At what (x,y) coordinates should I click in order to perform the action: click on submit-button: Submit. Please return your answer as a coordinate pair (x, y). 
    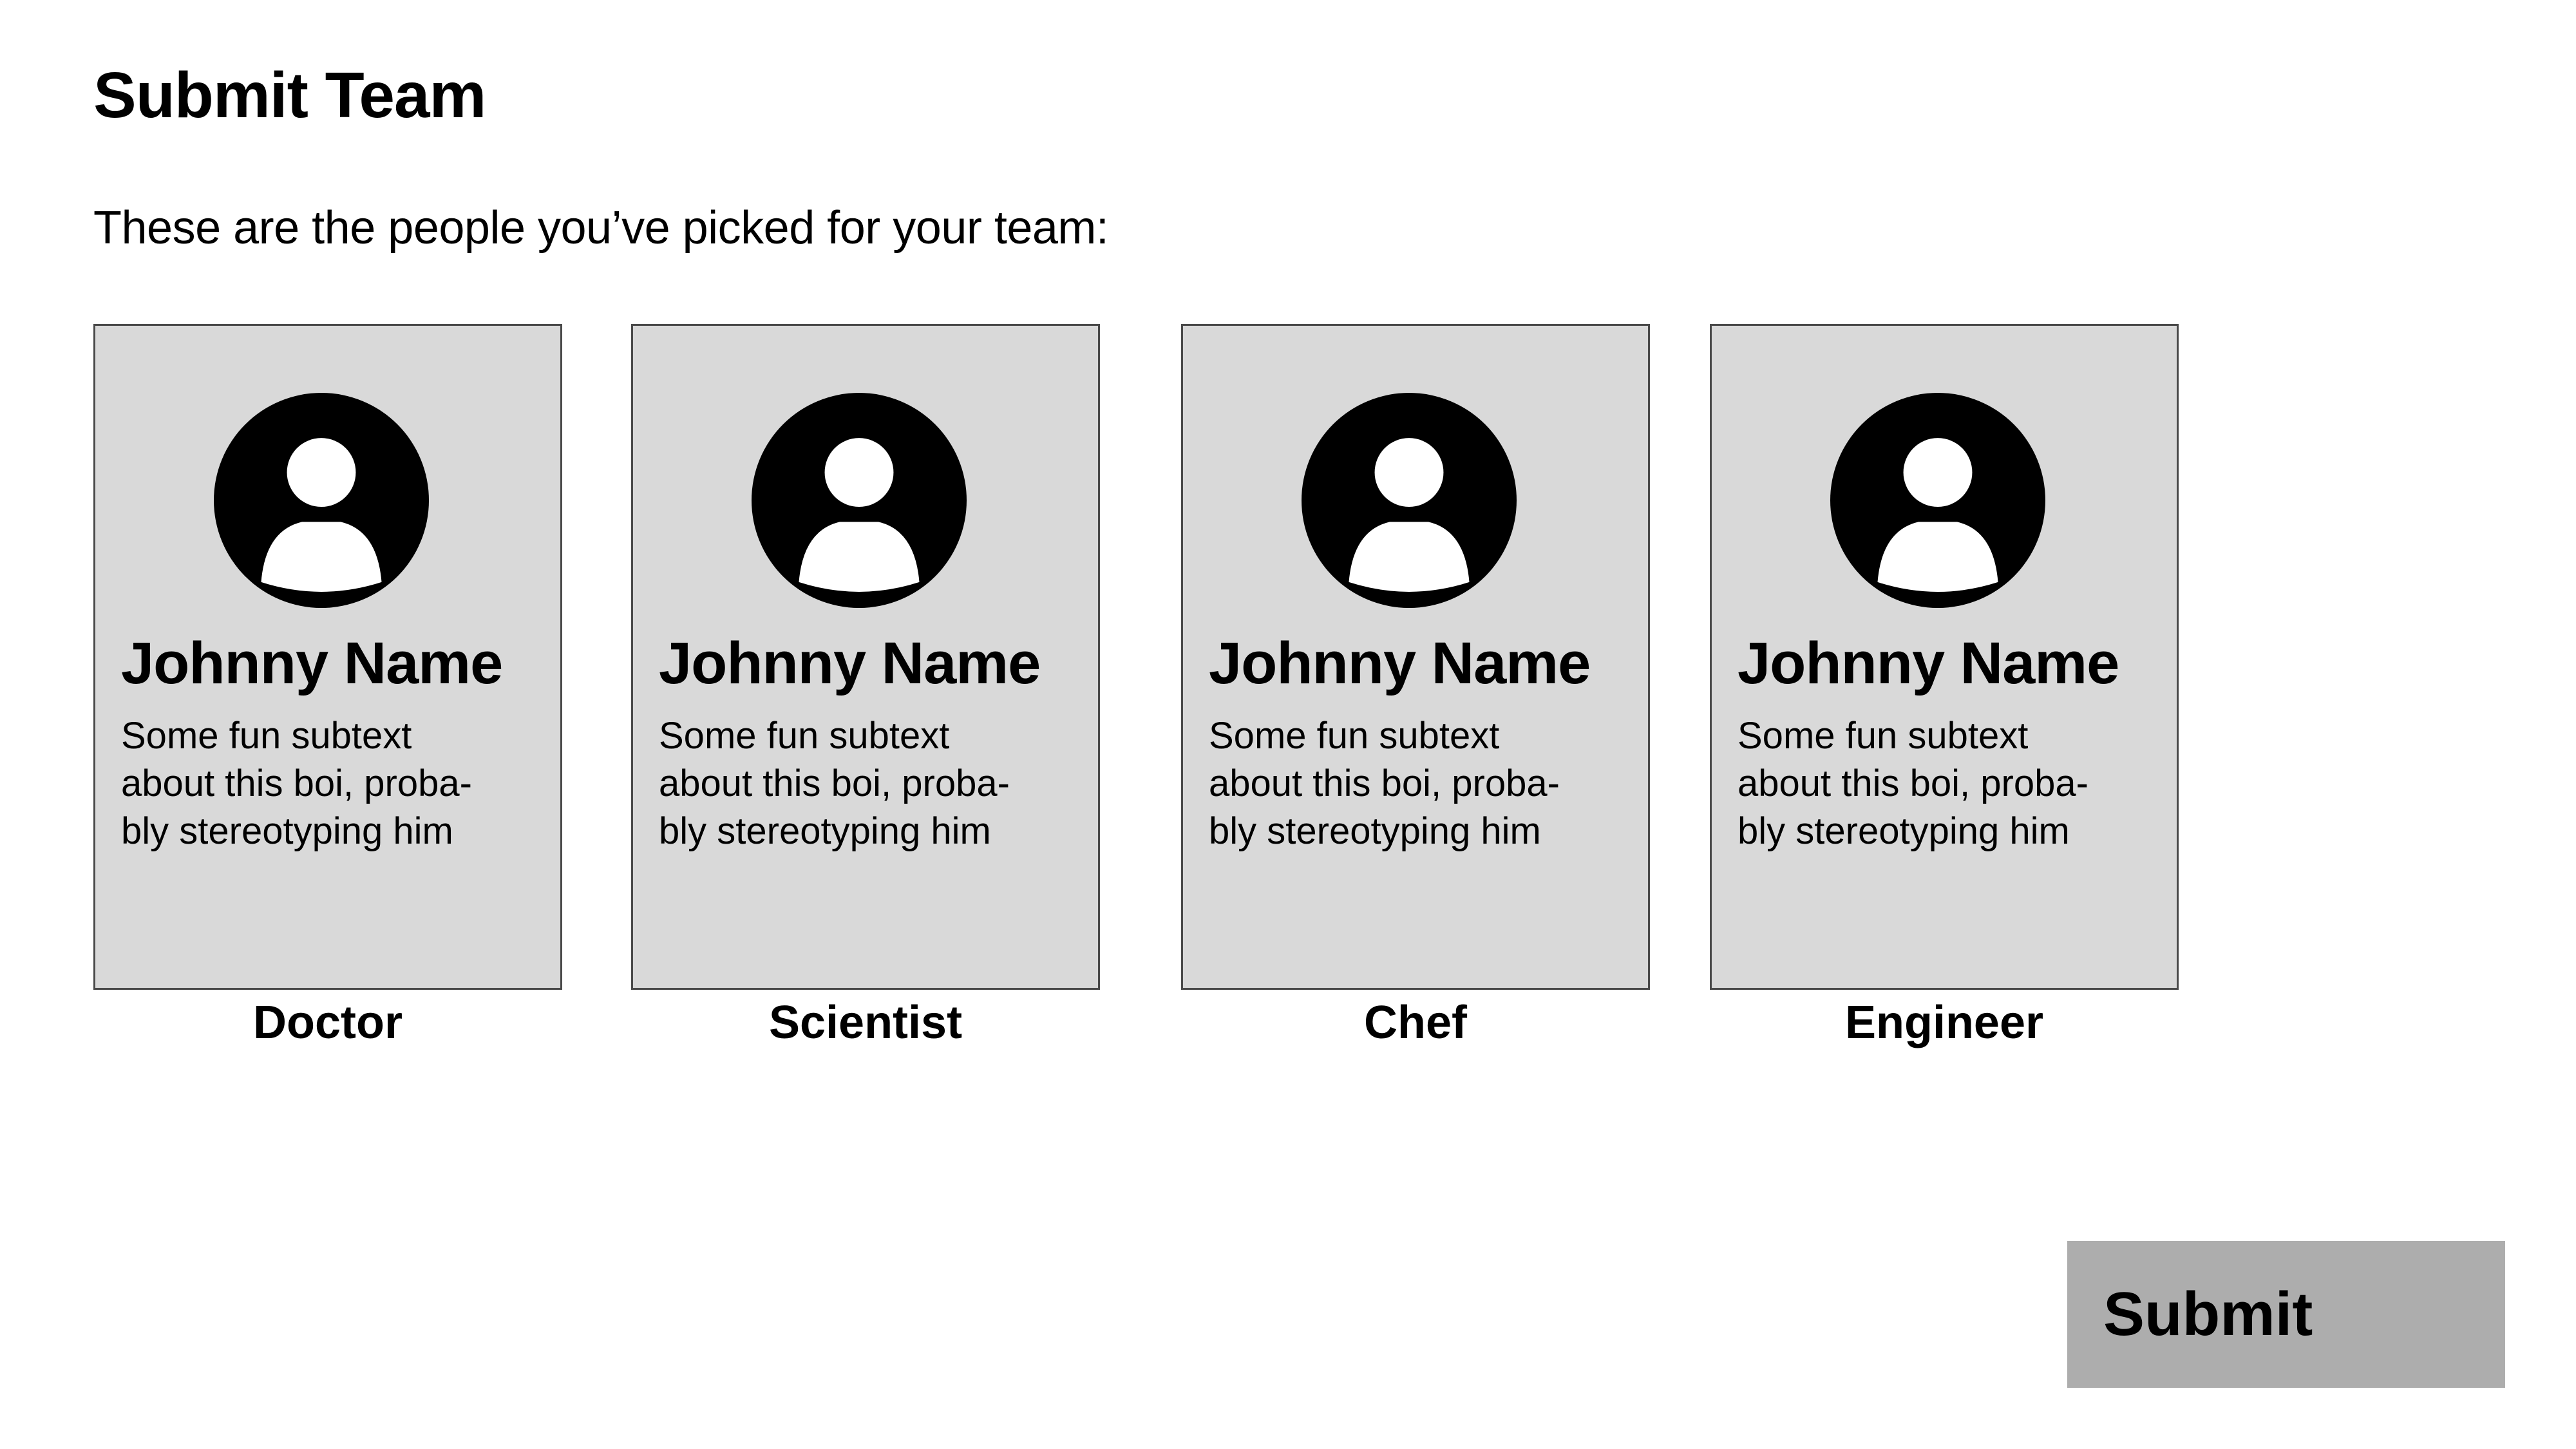
    Looking at the image, I should click on (2286, 1315).